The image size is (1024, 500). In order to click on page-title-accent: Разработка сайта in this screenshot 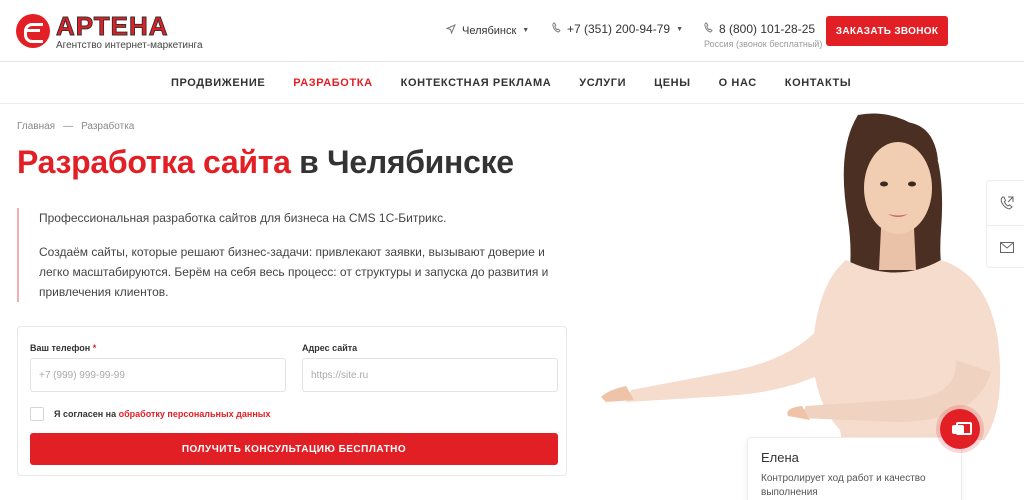, I will do `click(154, 162)`.